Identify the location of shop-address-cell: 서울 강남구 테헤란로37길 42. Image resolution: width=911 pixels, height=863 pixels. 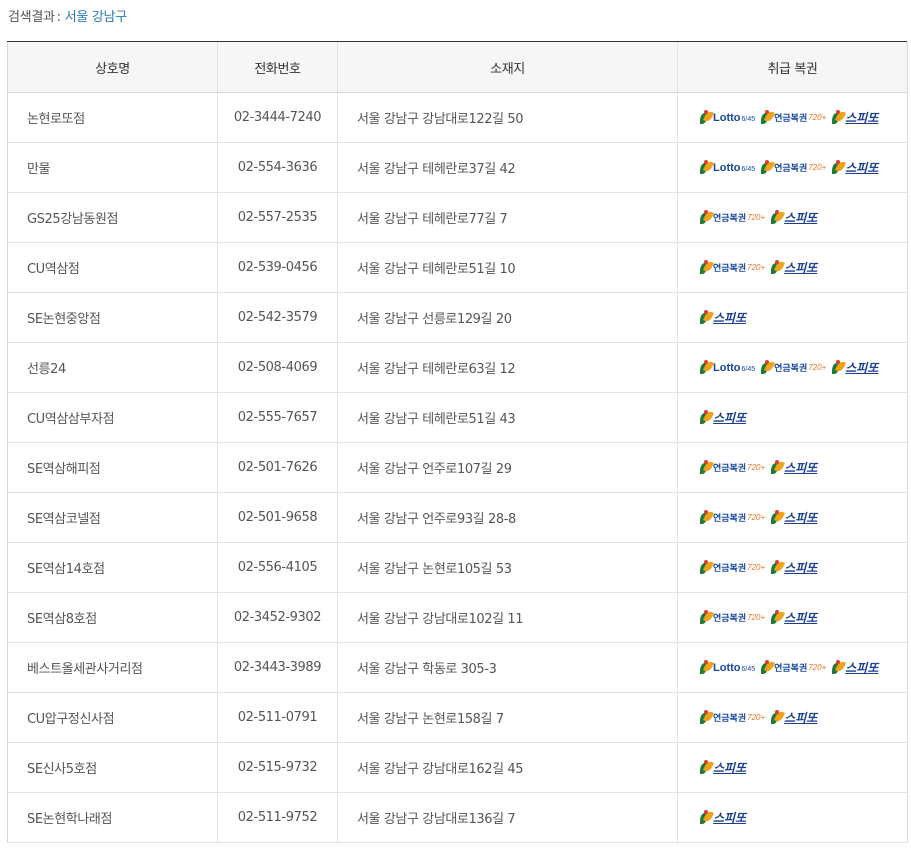
(507, 167).